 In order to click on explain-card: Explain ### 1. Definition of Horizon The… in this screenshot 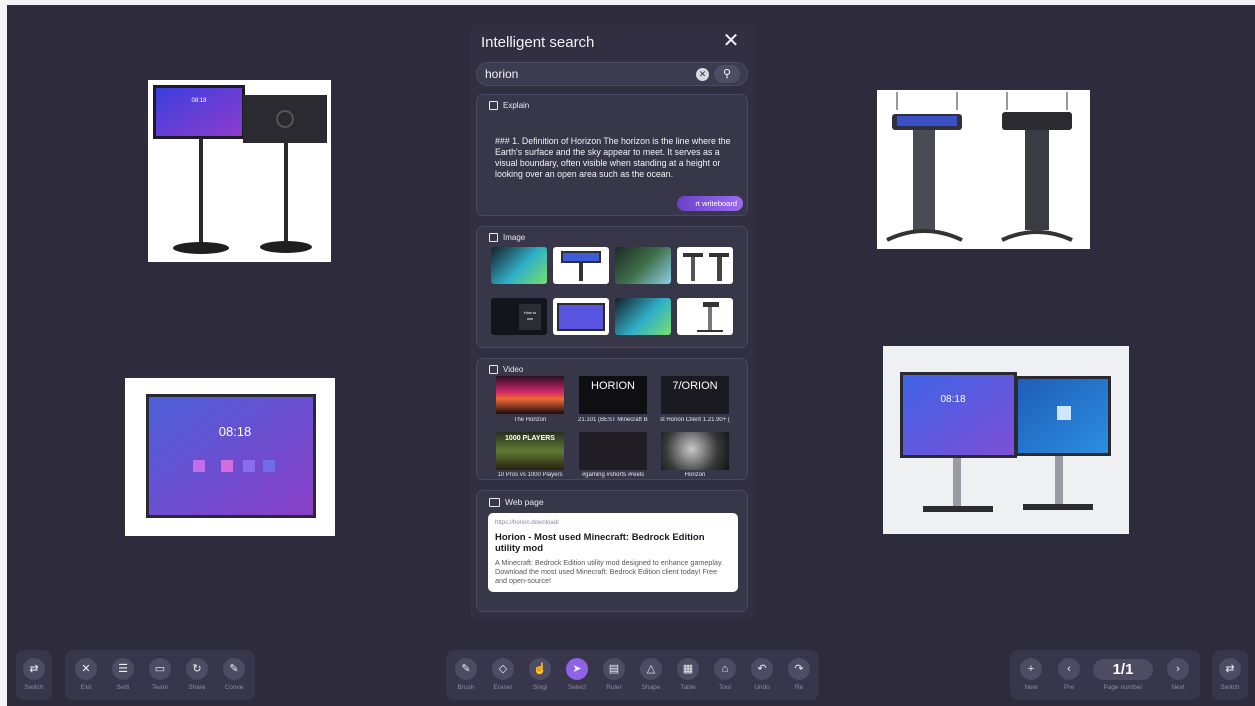, I will do `click(612, 155)`.